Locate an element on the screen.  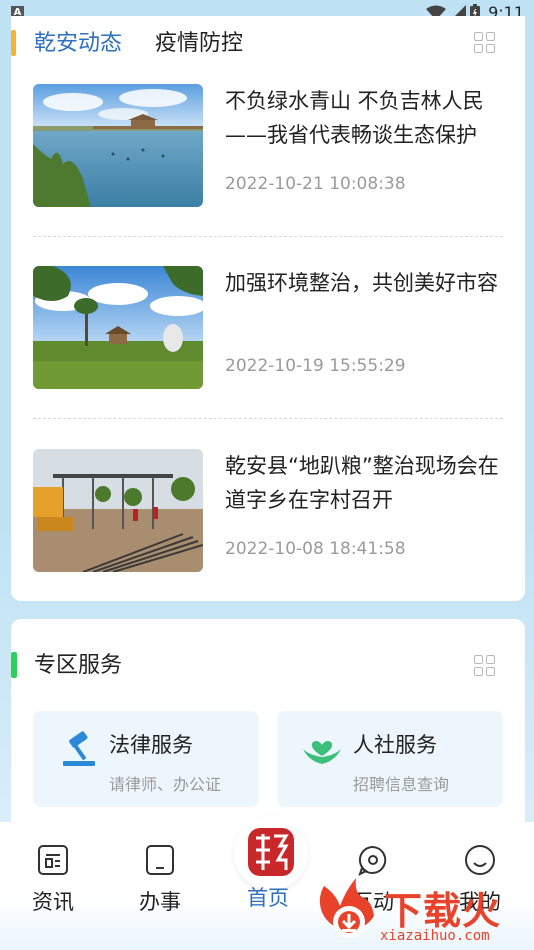
tab-marker is located at coordinates (13, 43).